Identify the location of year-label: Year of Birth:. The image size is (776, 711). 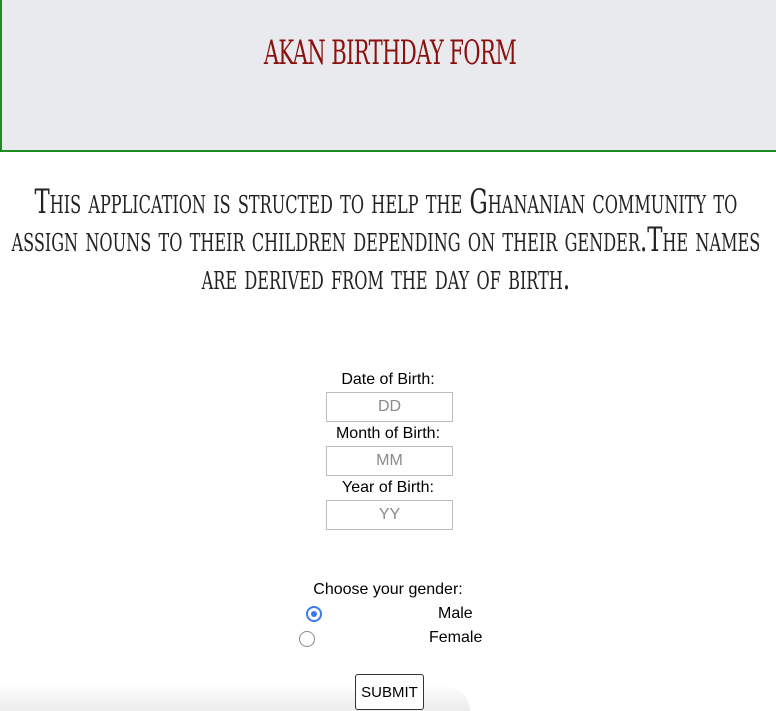
(388, 487).